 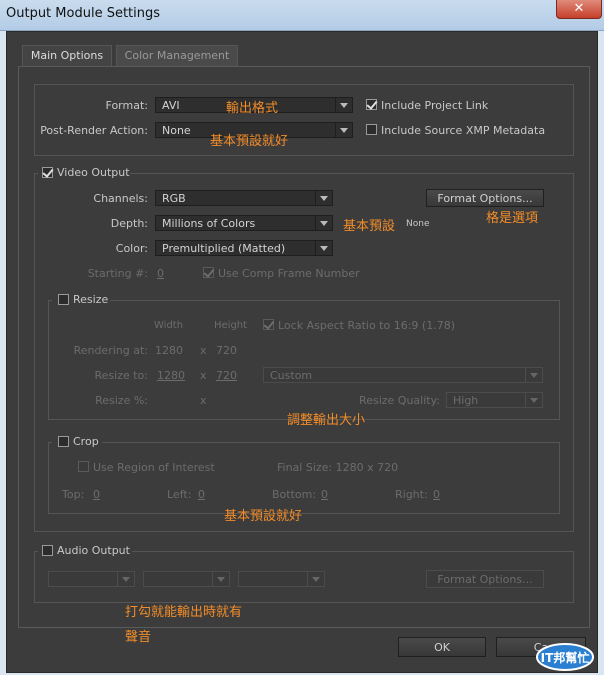 I want to click on crop-bottom-label: Bottom:, so click(x=294, y=494).